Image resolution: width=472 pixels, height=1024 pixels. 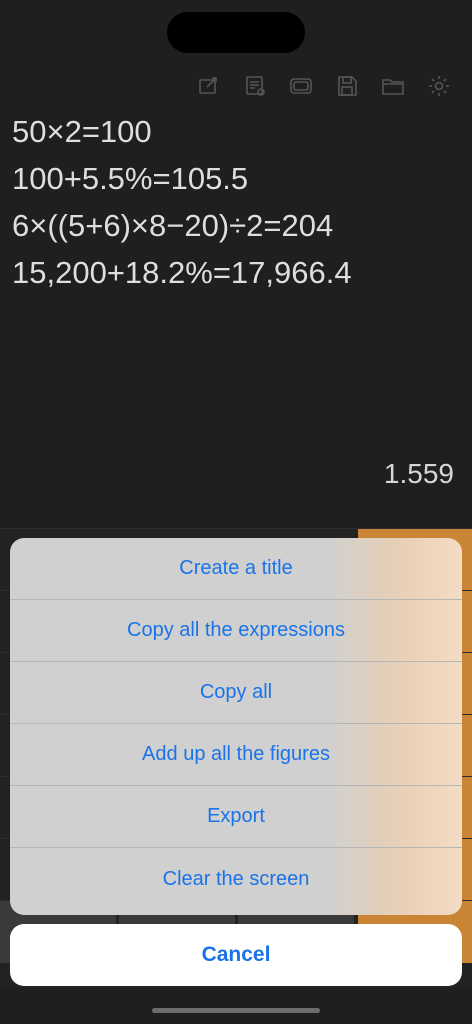 What do you see at coordinates (255, 86) in the screenshot?
I see `receipt-icon` at bounding box center [255, 86].